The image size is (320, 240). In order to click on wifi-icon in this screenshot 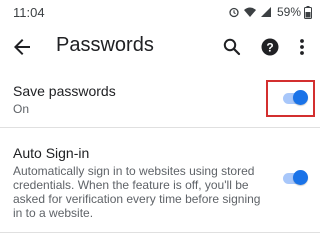, I will do `click(250, 12)`.